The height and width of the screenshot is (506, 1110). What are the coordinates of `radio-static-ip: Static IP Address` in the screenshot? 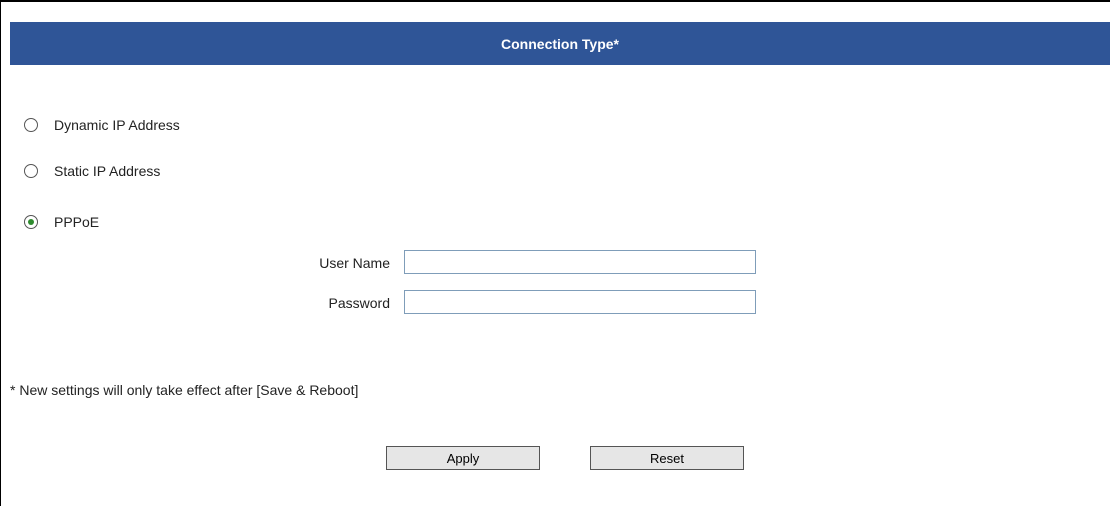 It's located at (92, 171).